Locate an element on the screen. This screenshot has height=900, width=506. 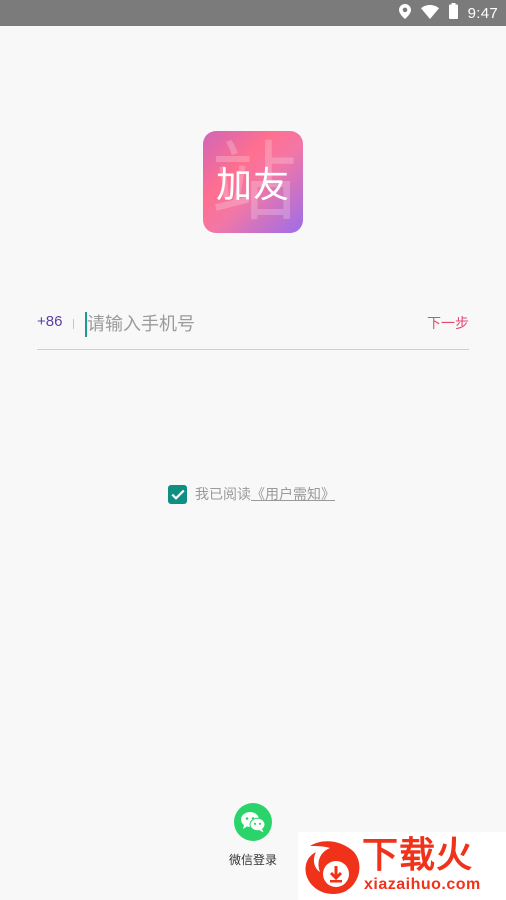
status-icons: 9:47 is located at coordinates (448, 13).